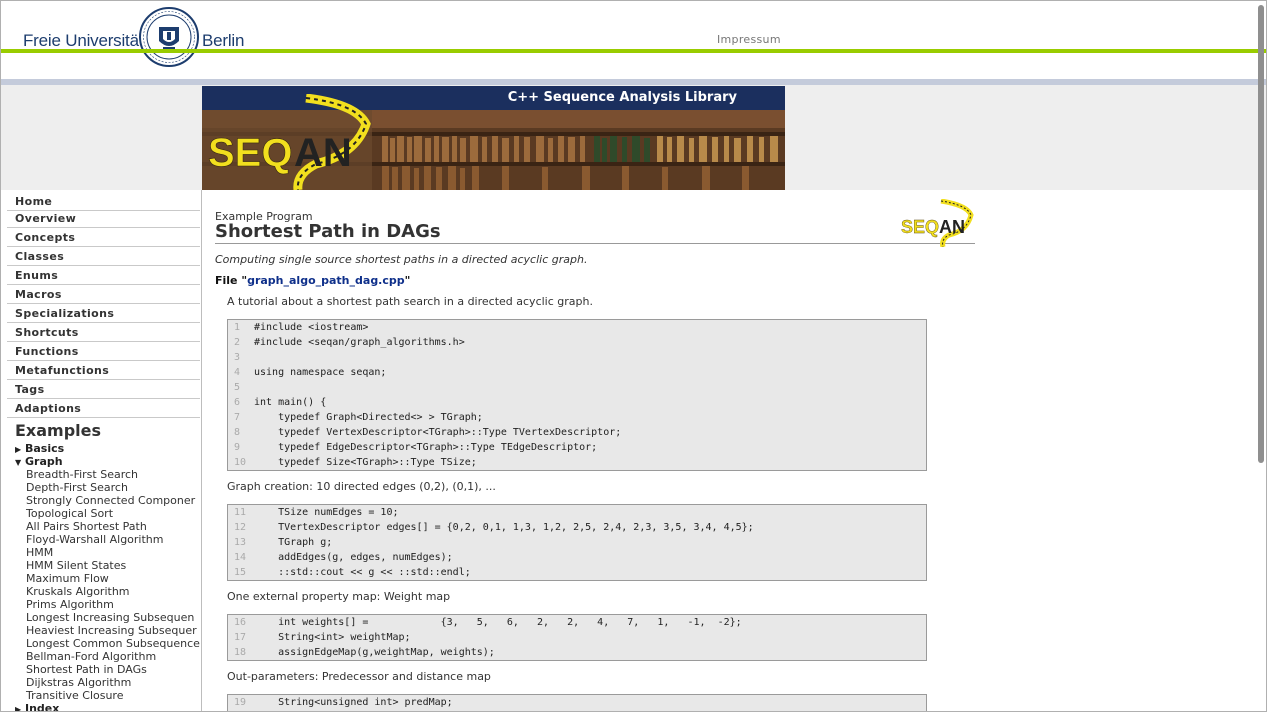  Describe the element at coordinates (1261, 234) in the screenshot. I see `vertical-scrollbar` at that location.